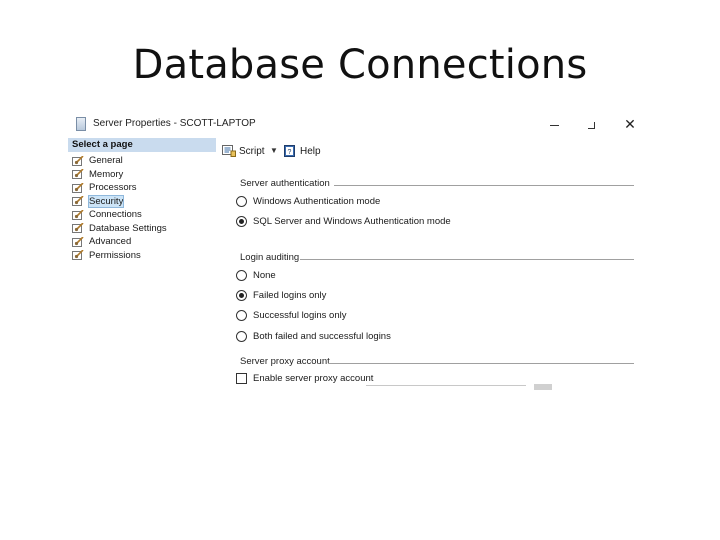 The width and height of the screenshot is (720, 540). Describe the element at coordinates (115, 255) in the screenshot. I see `page-item-label: Permissions` at that location.